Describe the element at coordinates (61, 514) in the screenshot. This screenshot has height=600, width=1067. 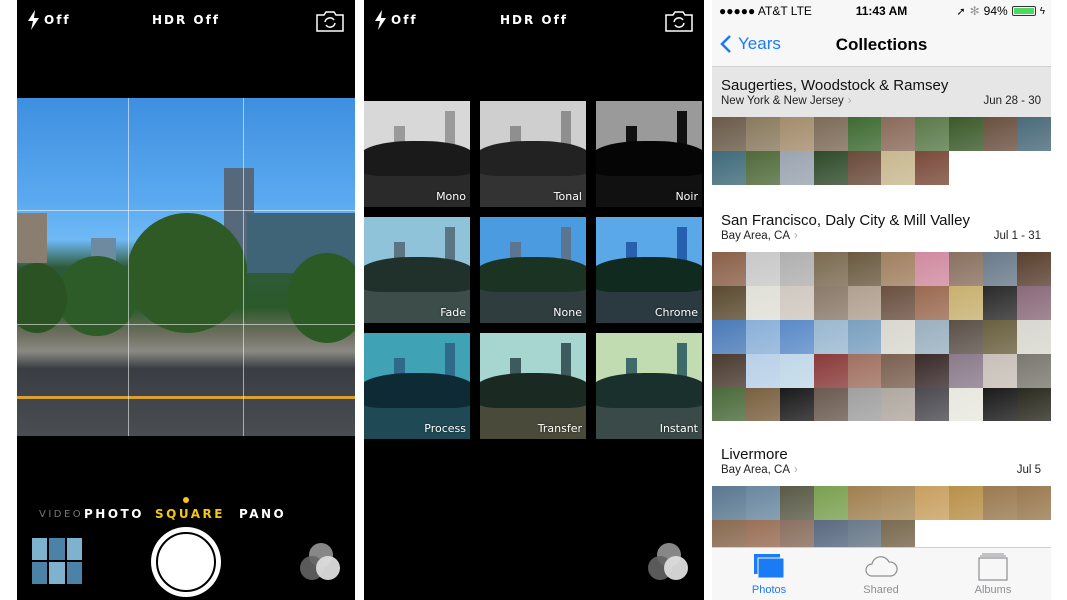
I see `mode-video: VIDEO` at that location.